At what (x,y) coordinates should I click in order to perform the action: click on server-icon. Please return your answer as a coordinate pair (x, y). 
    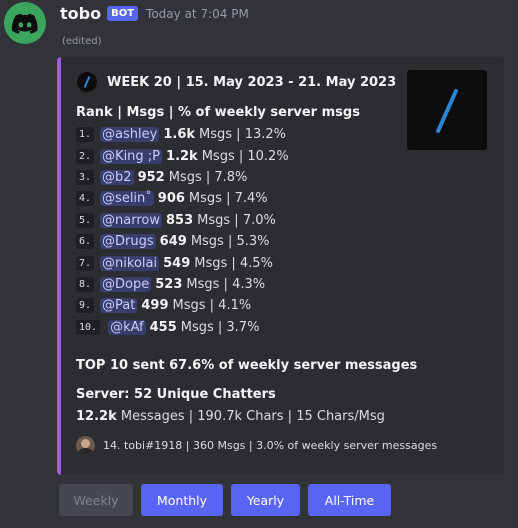
    Looking at the image, I should click on (87, 82).